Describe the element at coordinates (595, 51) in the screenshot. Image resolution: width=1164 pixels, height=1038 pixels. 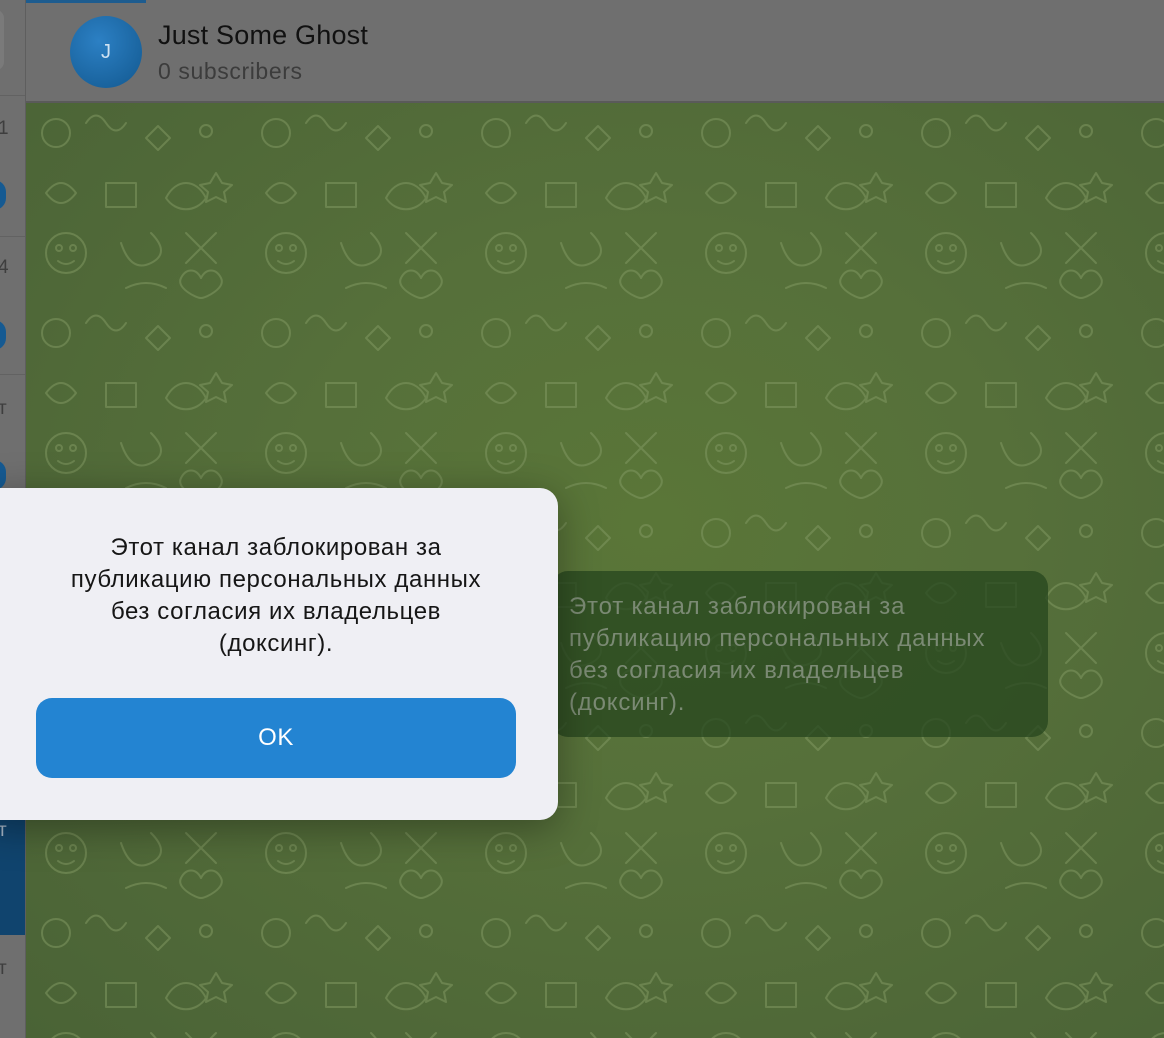
I see `chat-header: J Just Some Ghost 0 subscribers` at that location.